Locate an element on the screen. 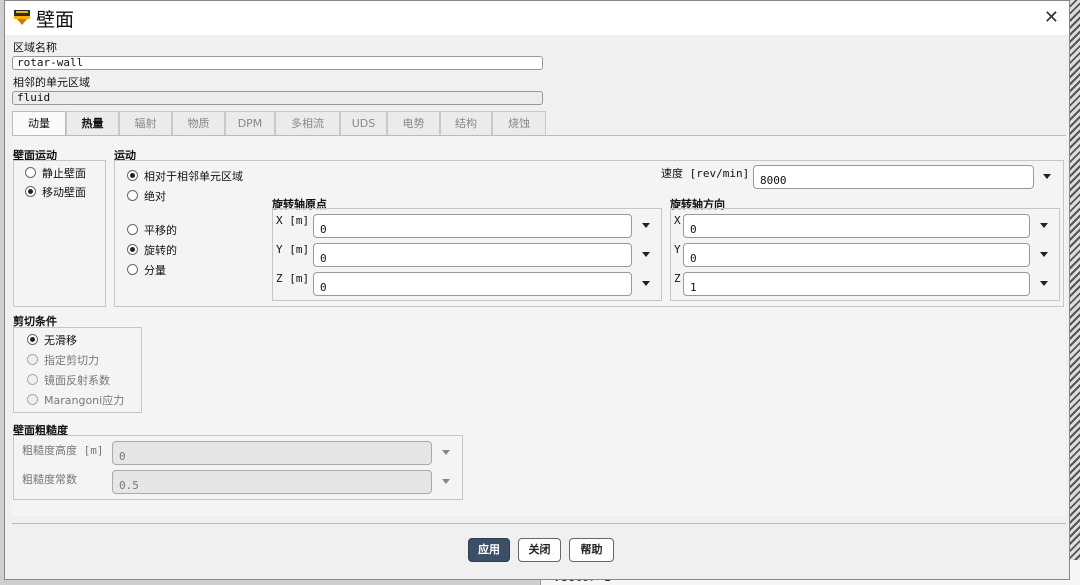 The height and width of the screenshot is (585, 1080). adjacent-zone-field: fluid is located at coordinates (277, 98).